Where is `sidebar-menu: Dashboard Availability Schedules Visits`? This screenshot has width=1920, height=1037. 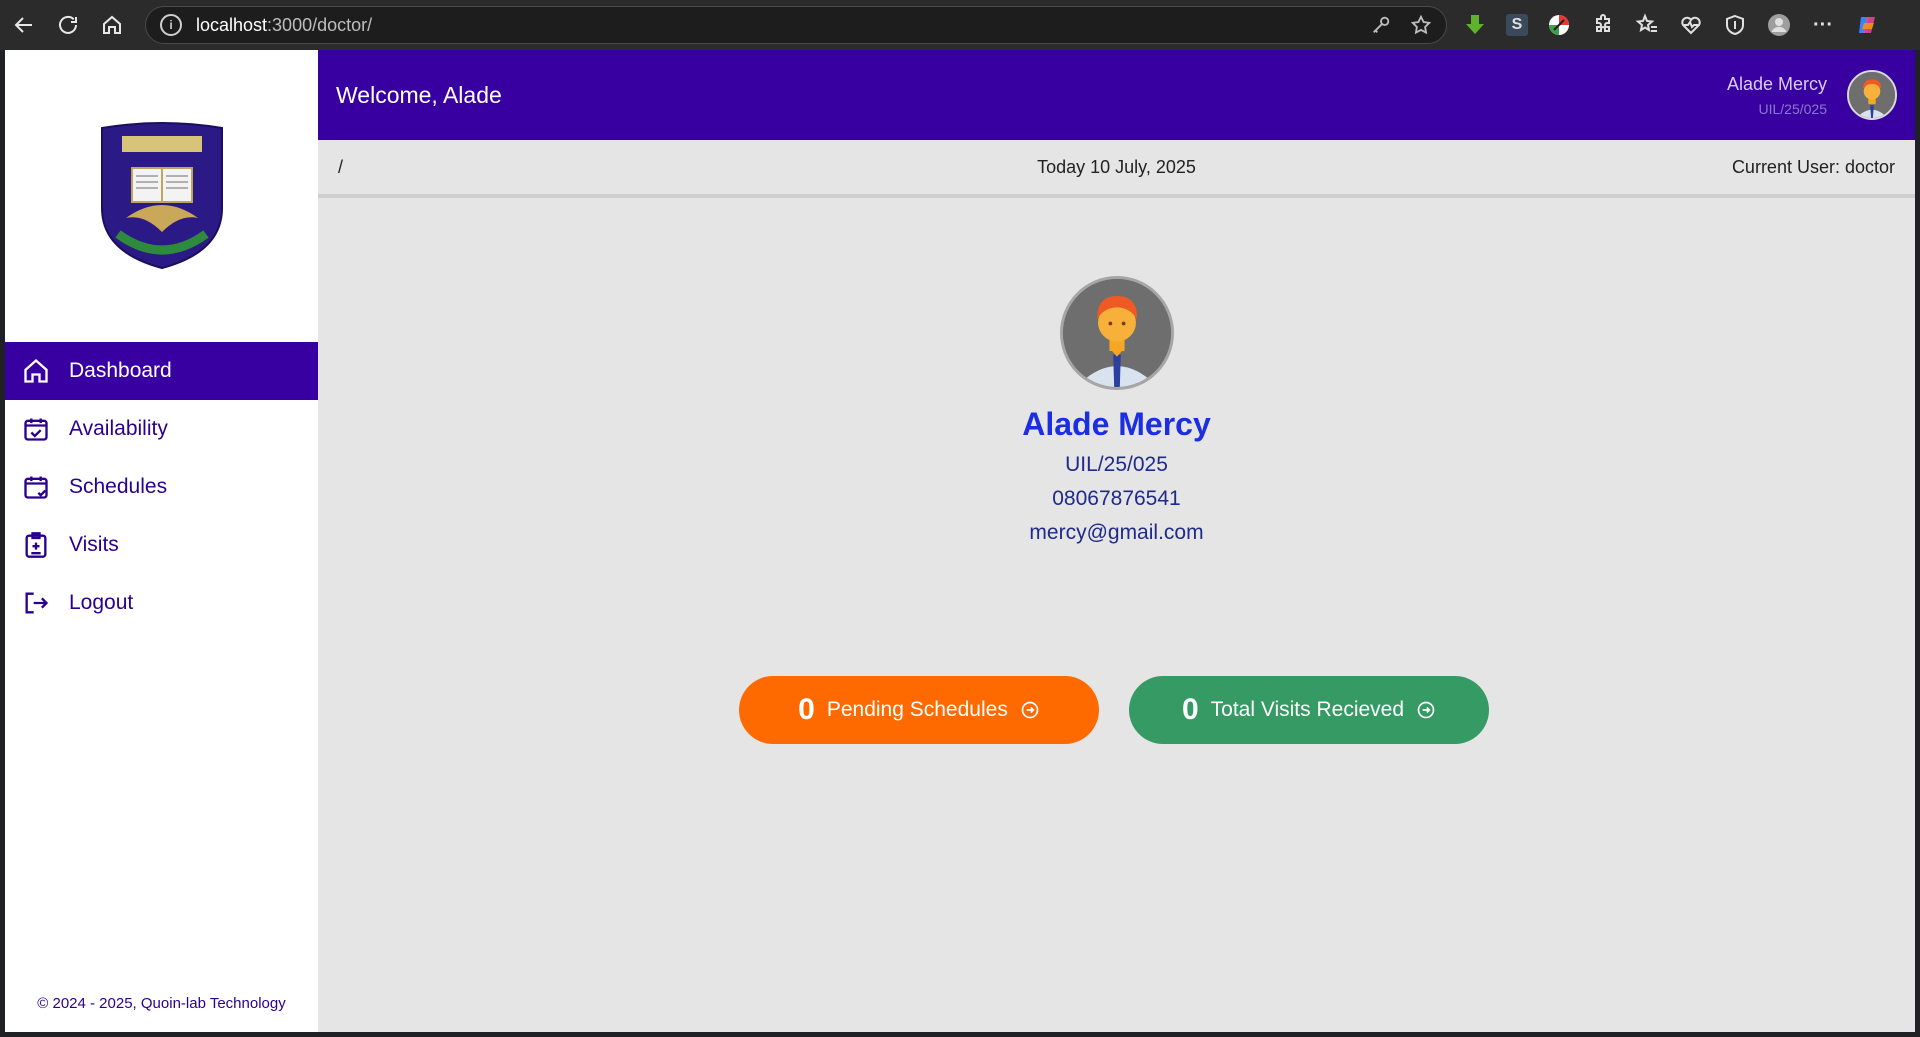
sidebar-menu: Dashboard Availability Schedules Visits is located at coordinates (161, 487).